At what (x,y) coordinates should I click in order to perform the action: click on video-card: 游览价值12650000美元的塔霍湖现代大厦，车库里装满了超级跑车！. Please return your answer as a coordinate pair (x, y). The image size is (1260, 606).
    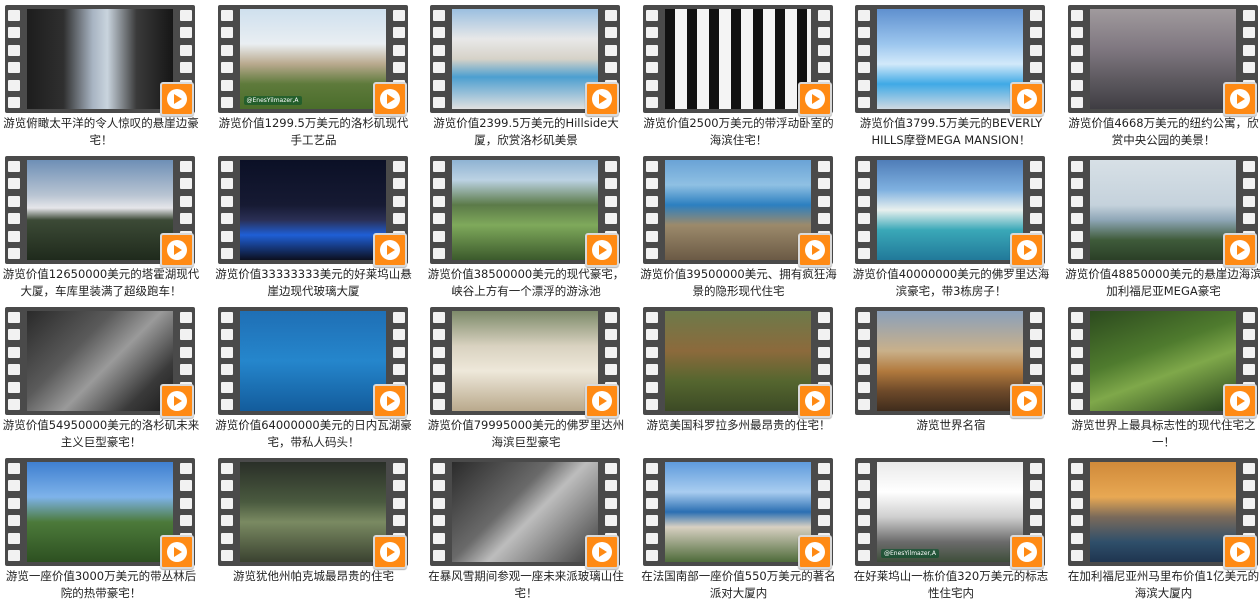
    Looking at the image, I should click on (104, 229).